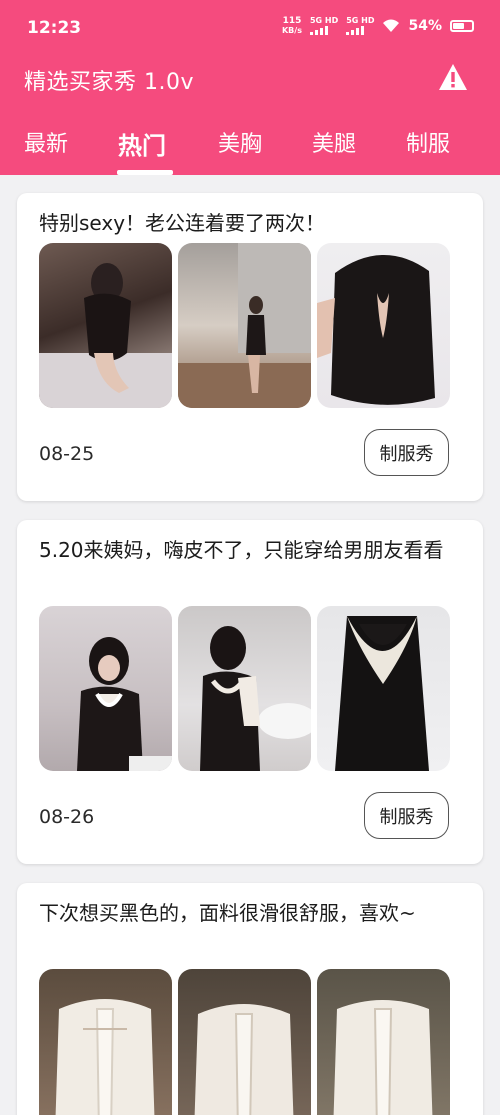 The image size is (500, 1115). Describe the element at coordinates (227, 913) in the screenshot. I see `post-title: 下次想买黑色的，面料很滑很舒服，喜欢~` at that location.